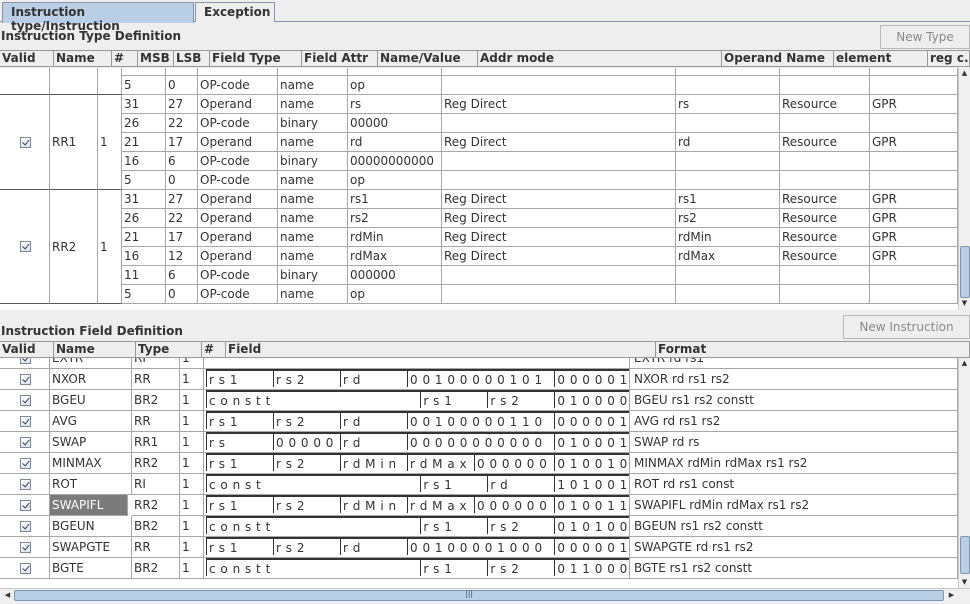 The image size is (970, 604). I want to click on scroll-right-icon: ▶, so click(951, 595).